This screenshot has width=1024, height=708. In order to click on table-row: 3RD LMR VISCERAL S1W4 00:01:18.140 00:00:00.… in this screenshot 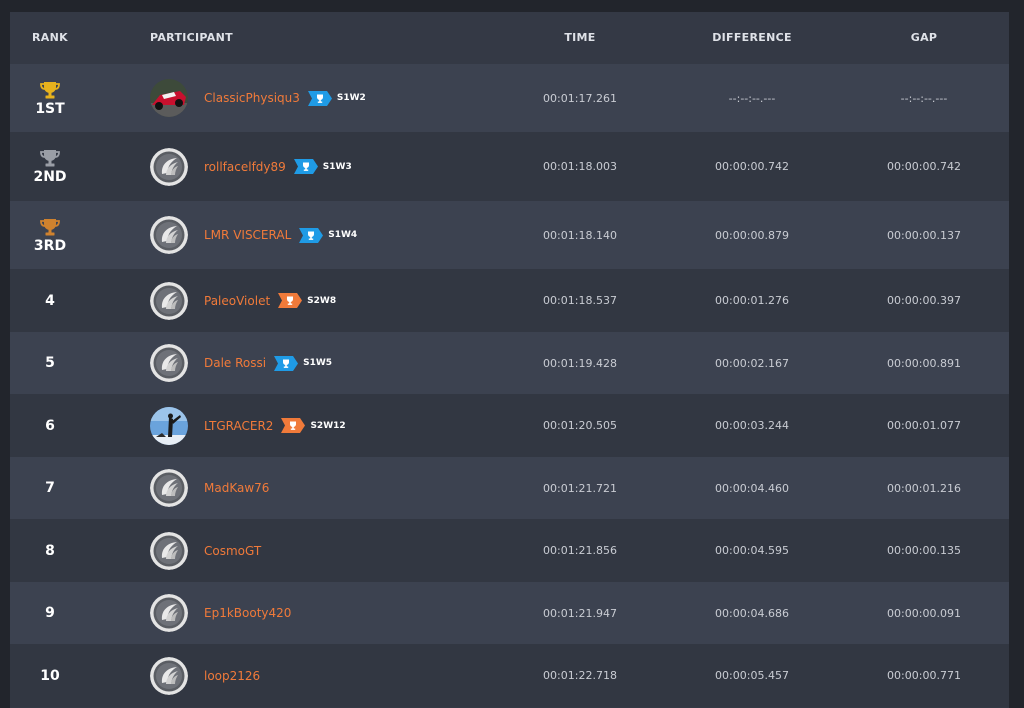, I will do `click(509, 235)`.